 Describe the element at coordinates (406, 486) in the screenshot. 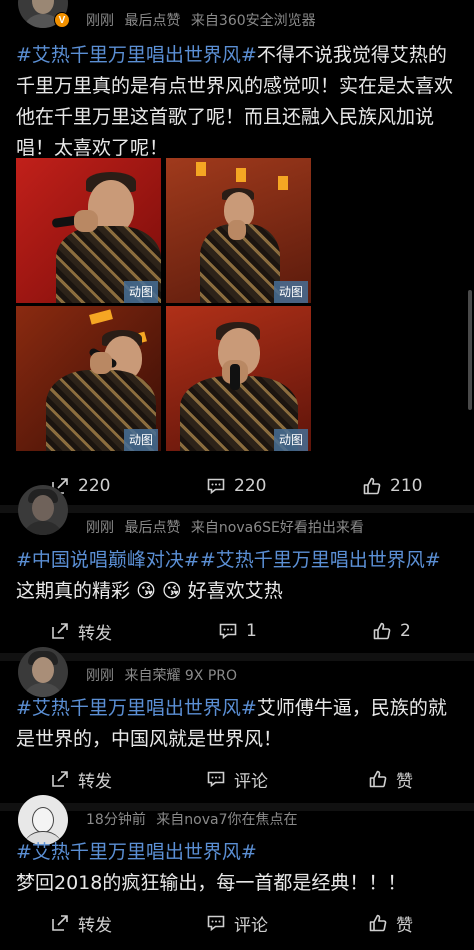

I see `like-count: 210` at that location.